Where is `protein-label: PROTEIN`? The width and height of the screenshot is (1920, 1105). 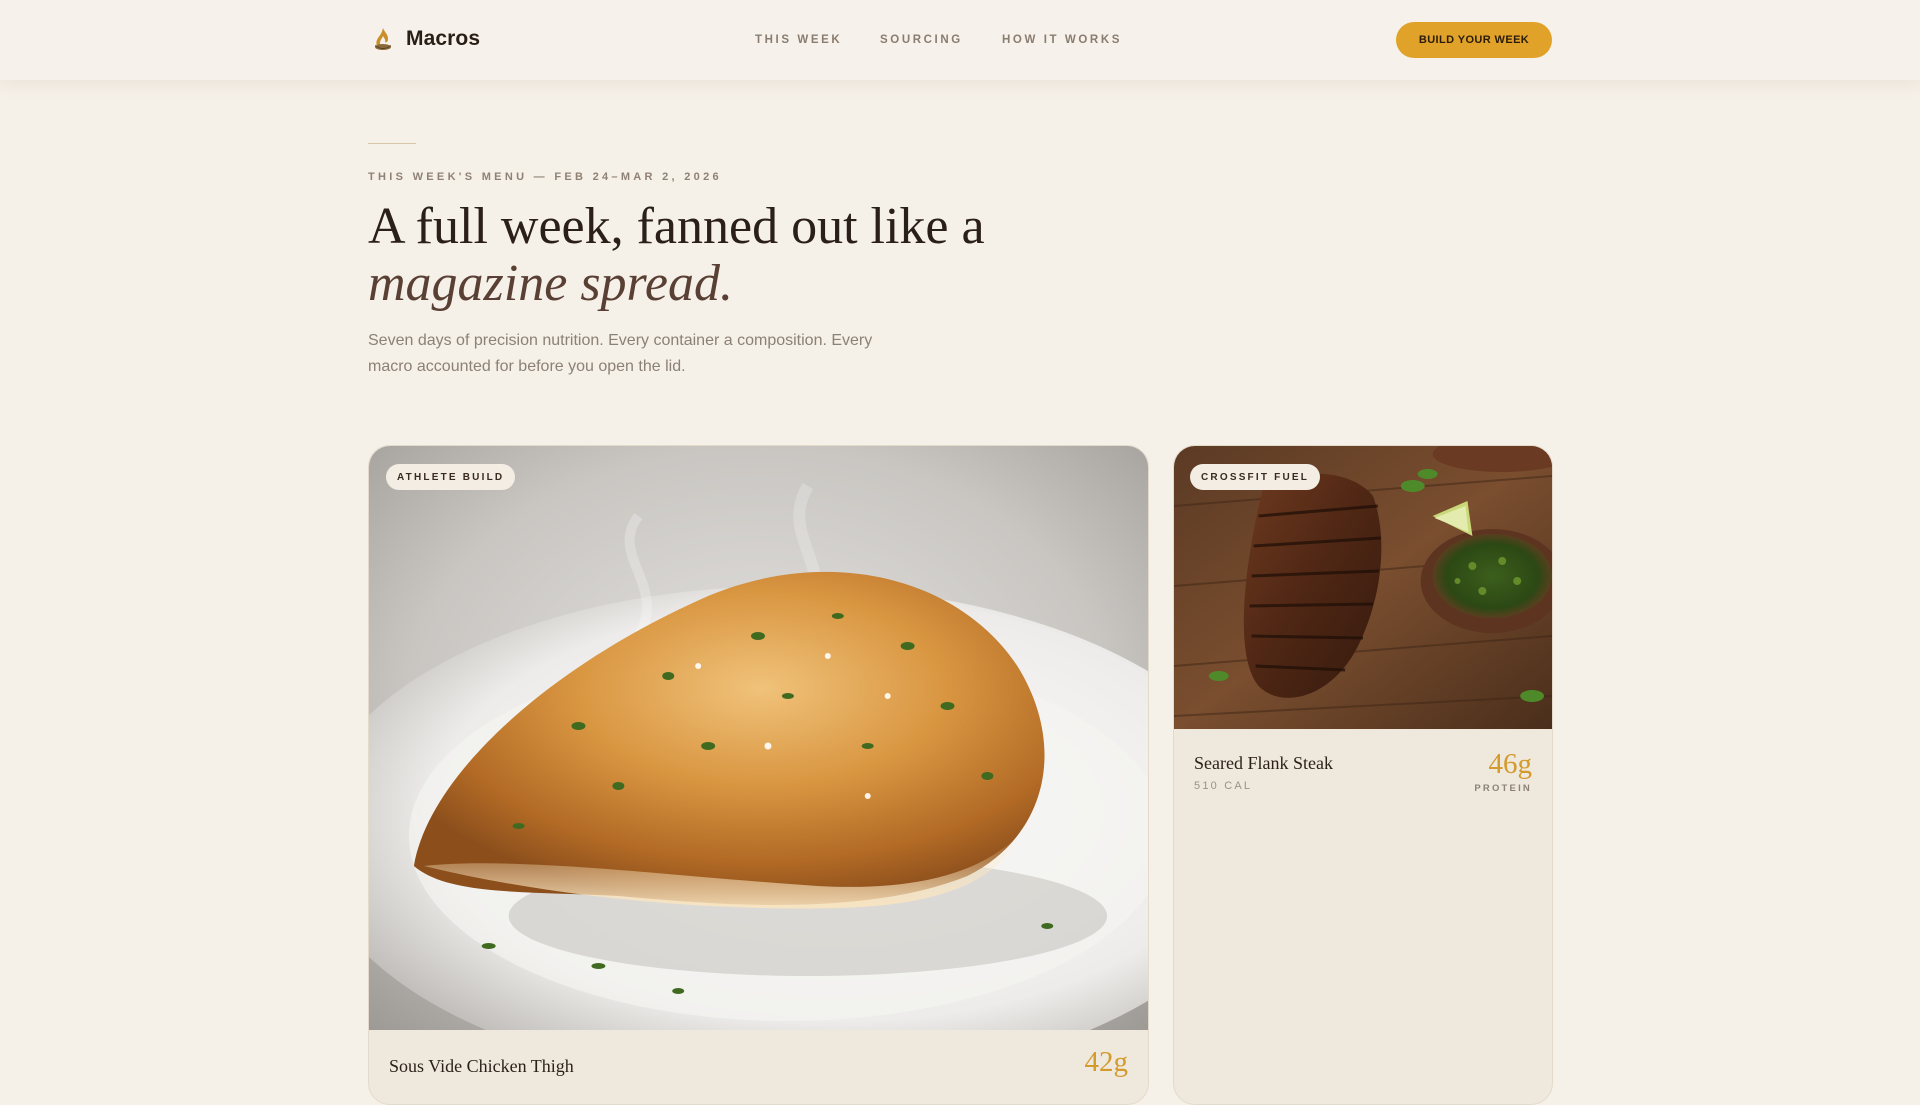 protein-label: PROTEIN is located at coordinates (1503, 788).